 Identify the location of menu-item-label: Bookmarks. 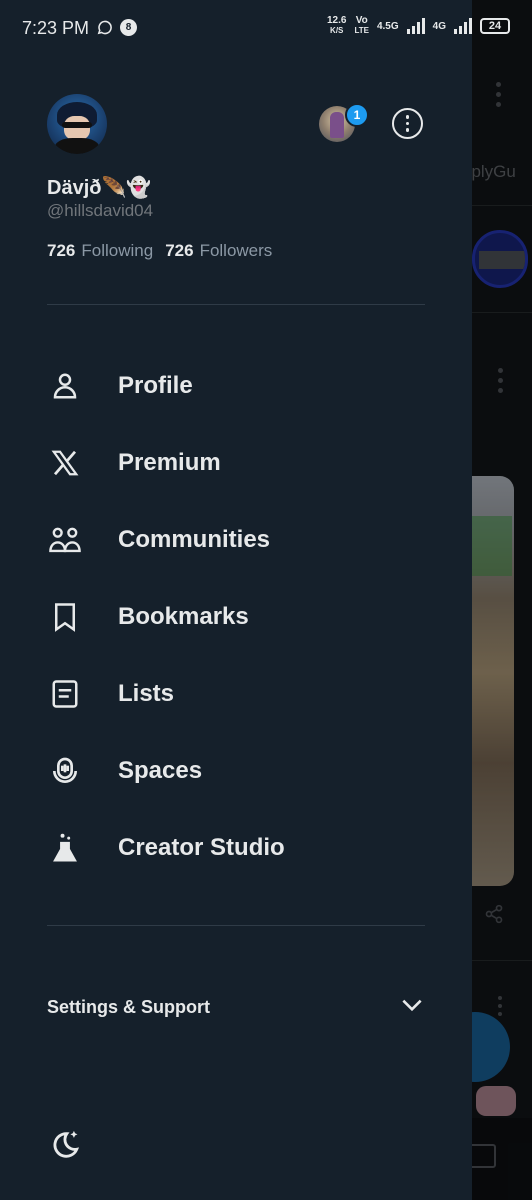
(183, 616).